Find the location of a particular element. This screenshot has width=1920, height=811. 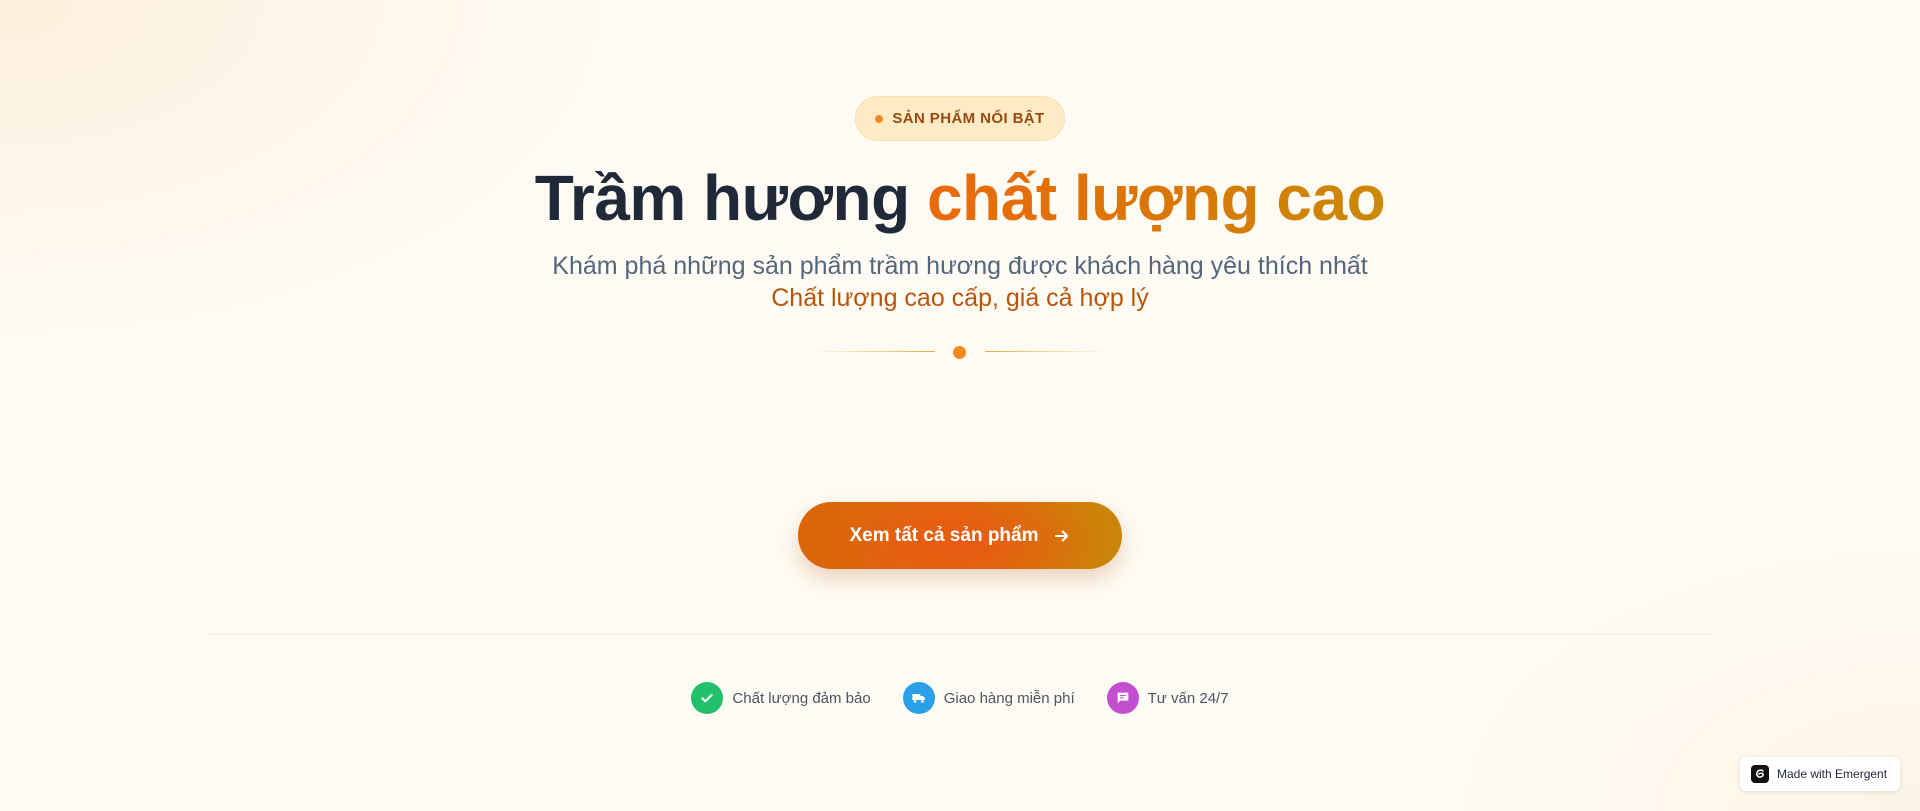

badge-label: SẢN PHẨM NỔI BẬT is located at coordinates (968, 118).